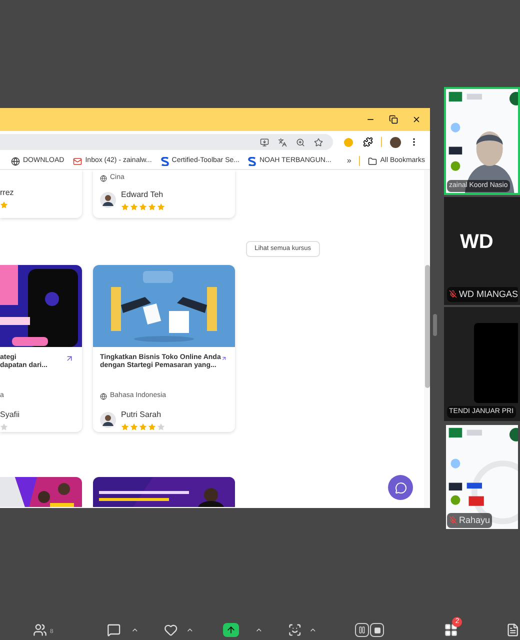 This screenshot has width=520, height=640. What do you see at coordinates (41, 194) in the screenshot?
I see `course-card: rrez` at bounding box center [41, 194].